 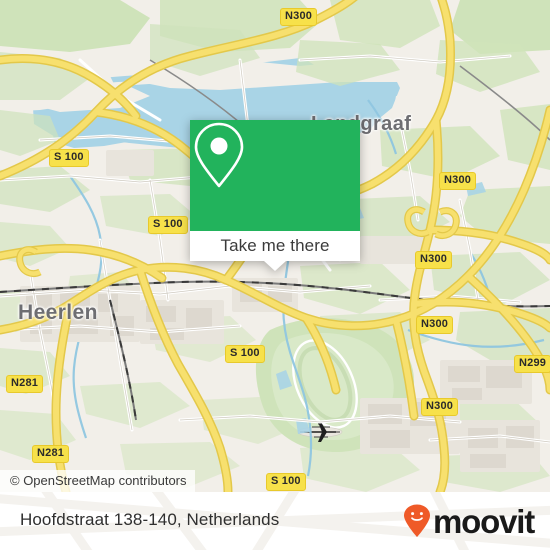 What do you see at coordinates (484, 521) in the screenshot?
I see `moovit-wordmark: moovit` at bounding box center [484, 521].